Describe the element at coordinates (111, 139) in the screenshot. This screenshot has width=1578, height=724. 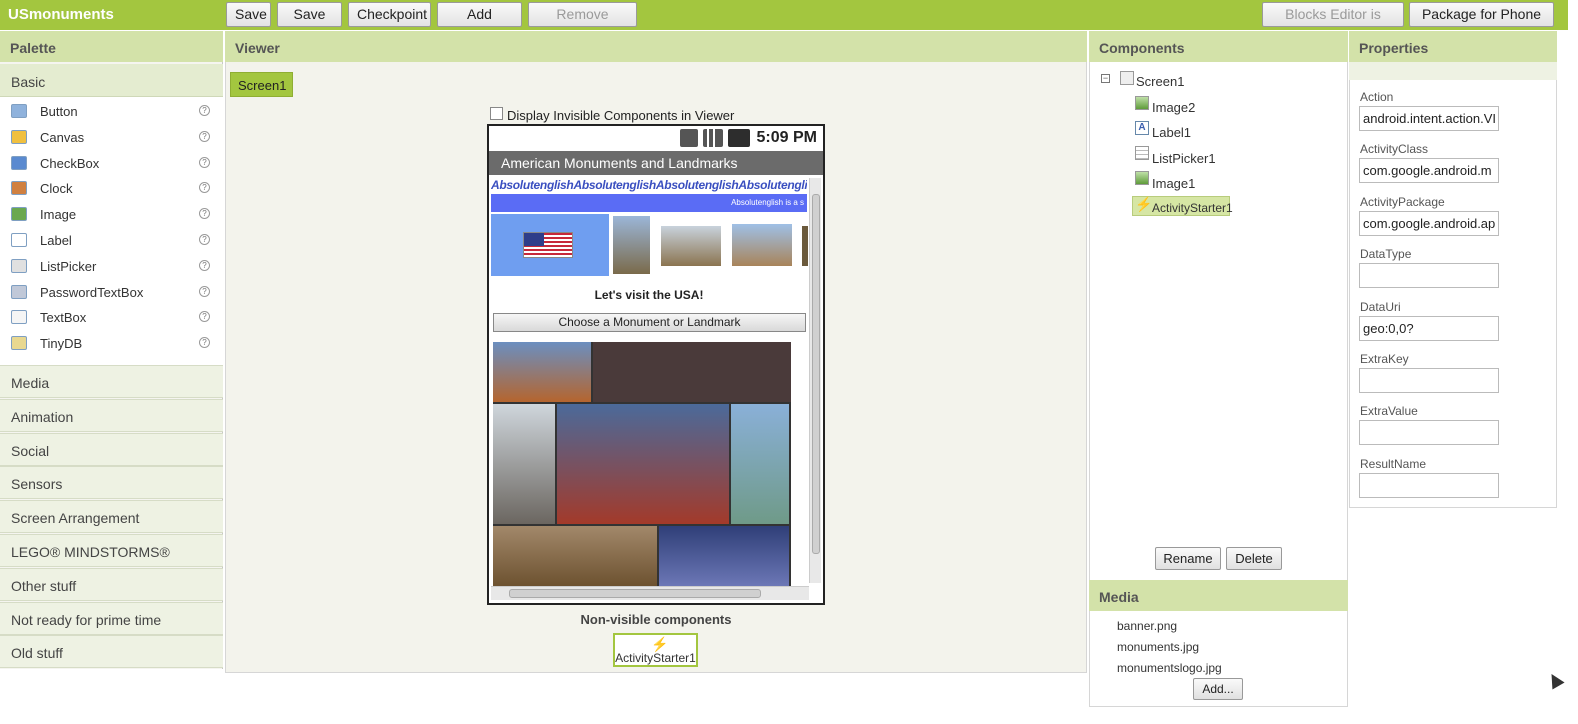
I see `palette-item-canvas: Canvas?` at that location.